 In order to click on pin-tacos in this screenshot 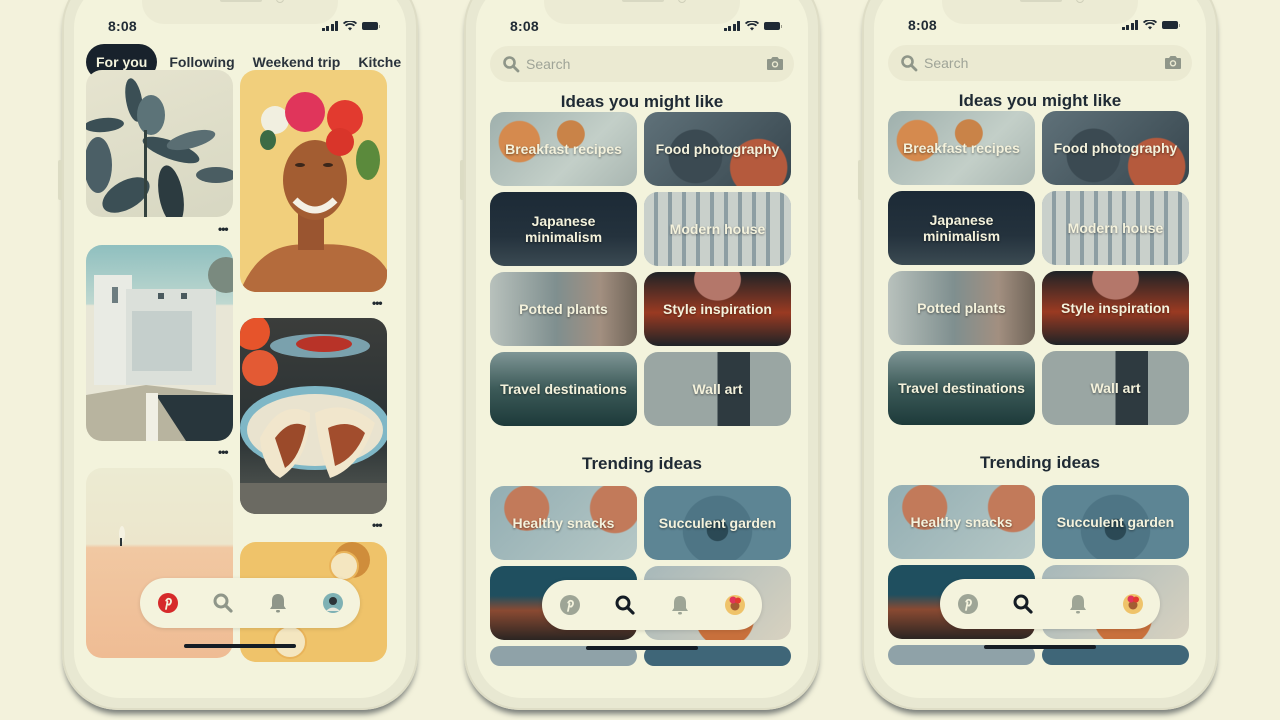, I will do `click(313, 416)`.